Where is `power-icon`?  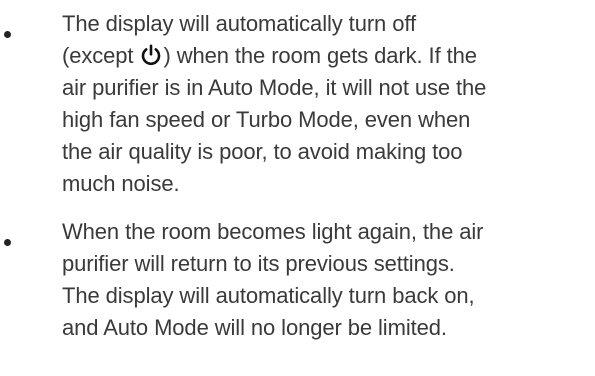
power-icon is located at coordinates (151, 55).